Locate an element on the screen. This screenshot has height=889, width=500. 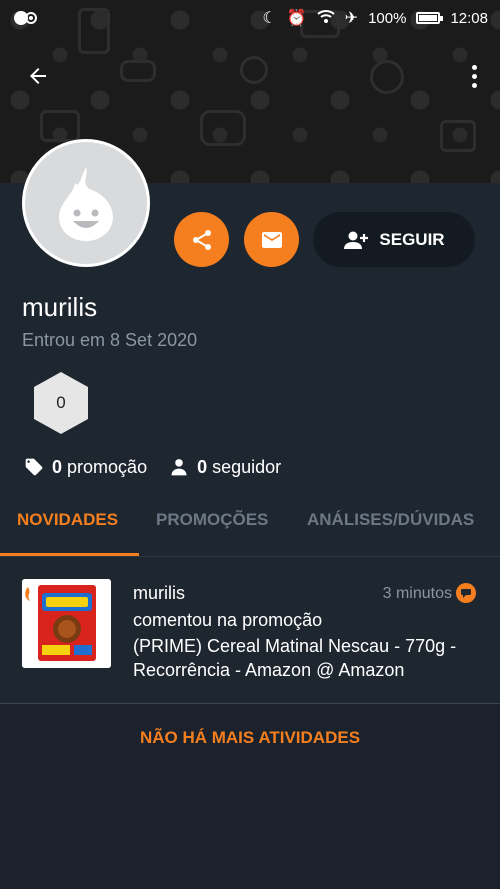
product-thumbnail is located at coordinates (66, 623).